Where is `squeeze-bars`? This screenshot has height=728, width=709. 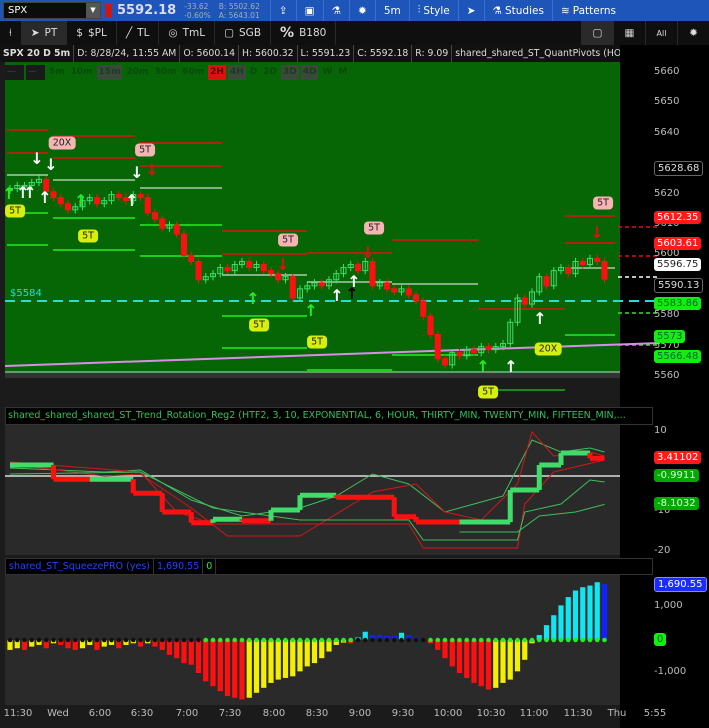
squeeze-bars is located at coordinates (307, 641).